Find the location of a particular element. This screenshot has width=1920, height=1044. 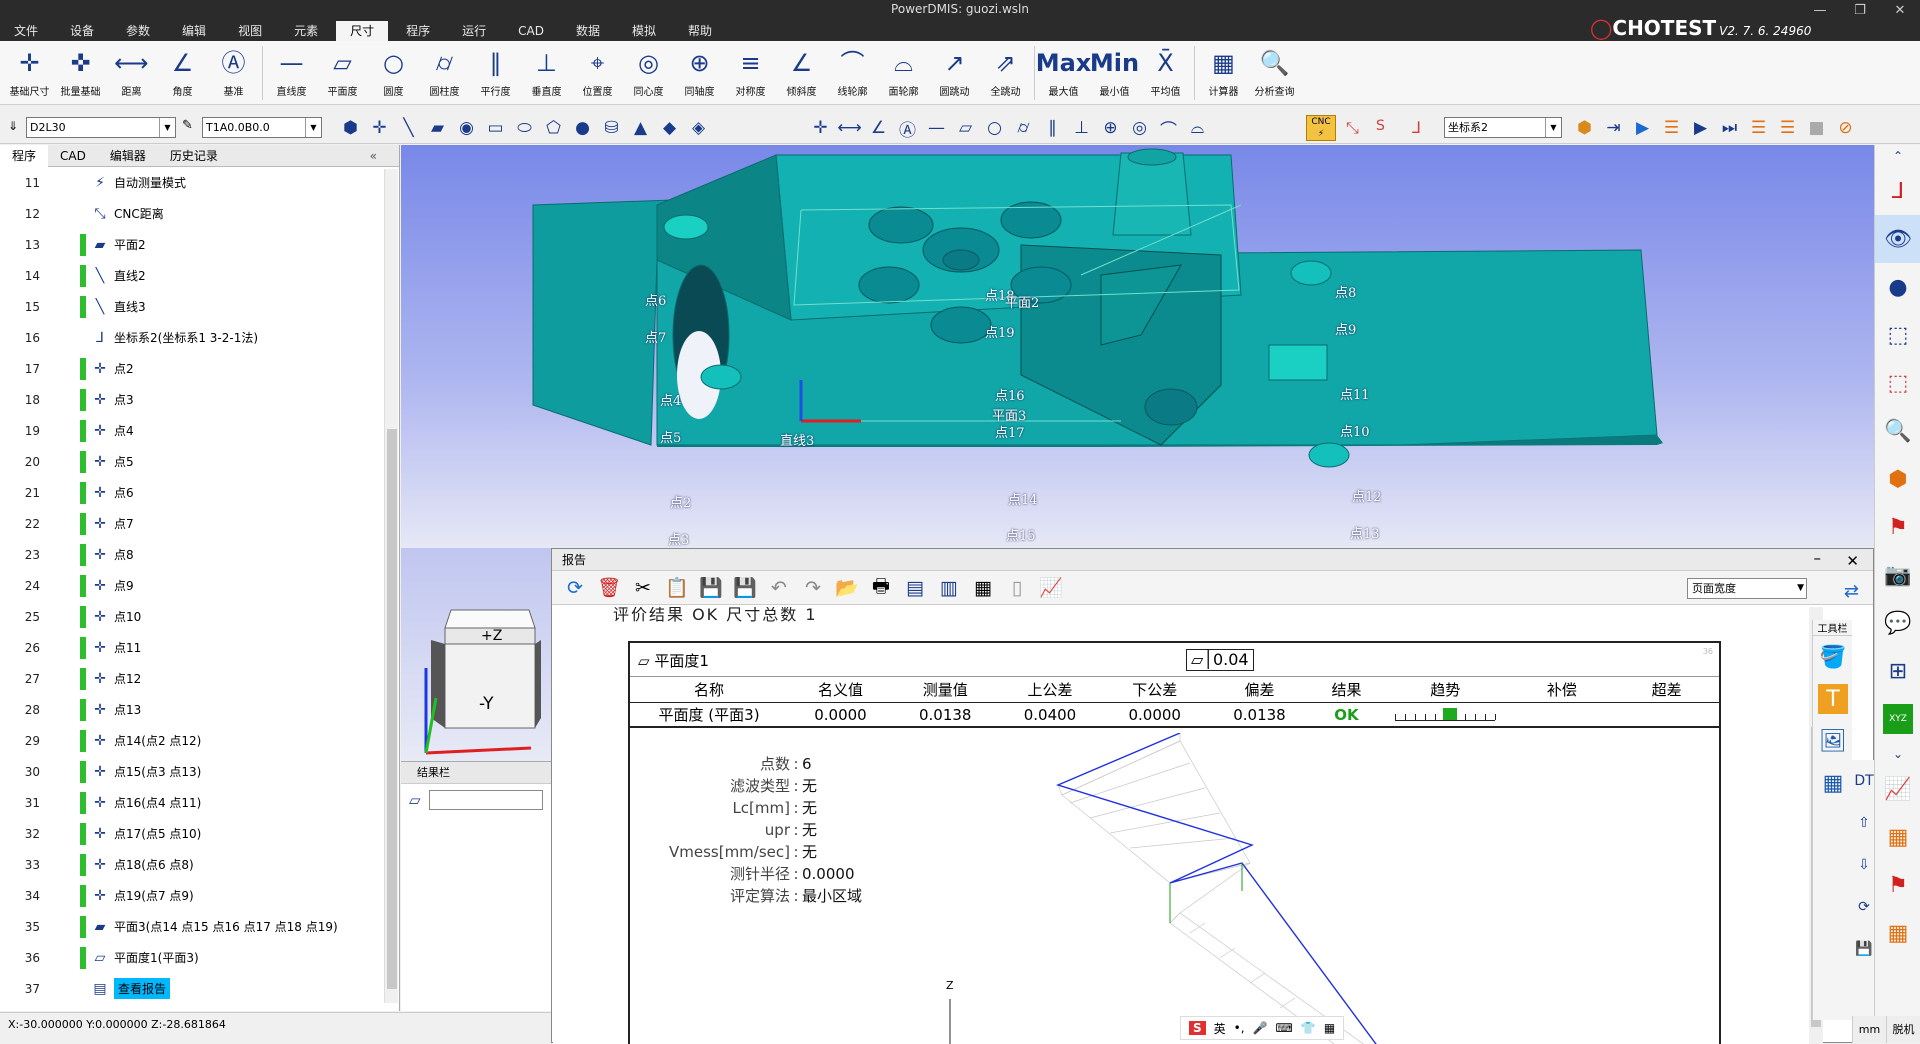

tree-item: 35 ▰ 平面3(点14 点15 点16 点17 点18 点19) is located at coordinates (199, 926).